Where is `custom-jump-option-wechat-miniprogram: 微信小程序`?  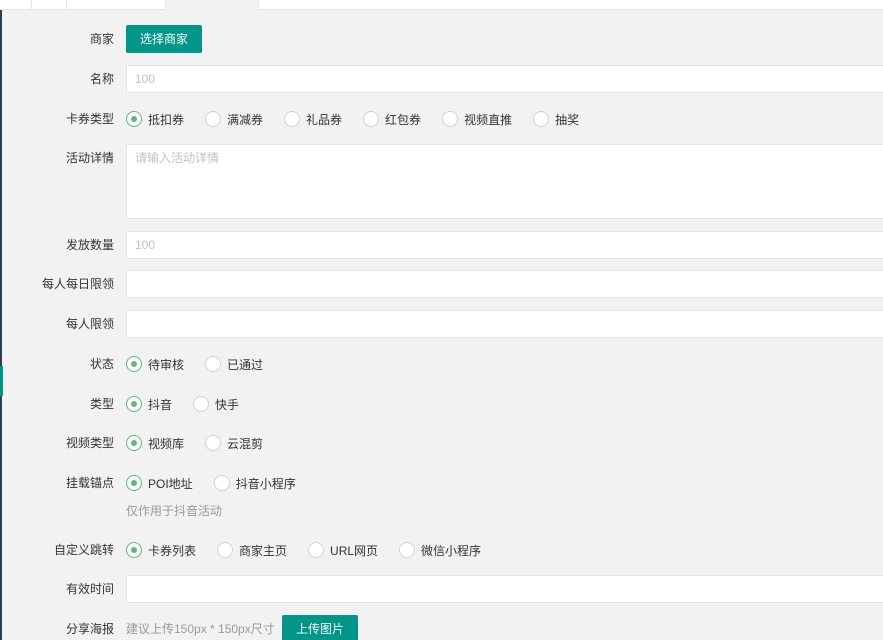
custom-jump-option-wechat-miniprogram: 微信小程序 is located at coordinates (440, 550).